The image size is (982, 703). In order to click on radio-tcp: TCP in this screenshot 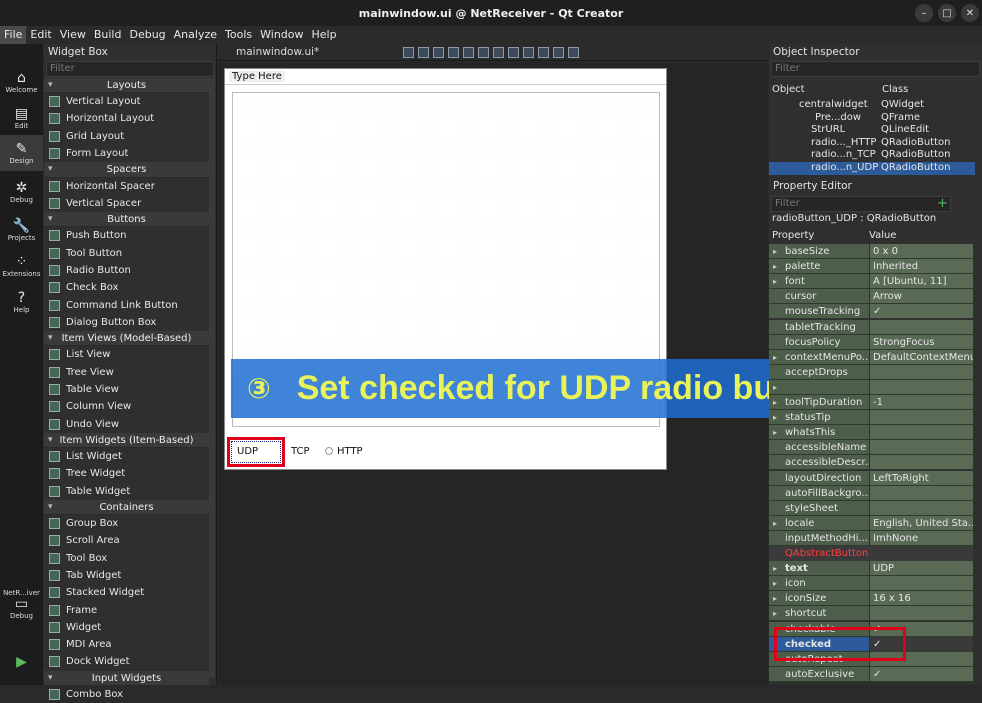, I will do `click(300, 451)`.